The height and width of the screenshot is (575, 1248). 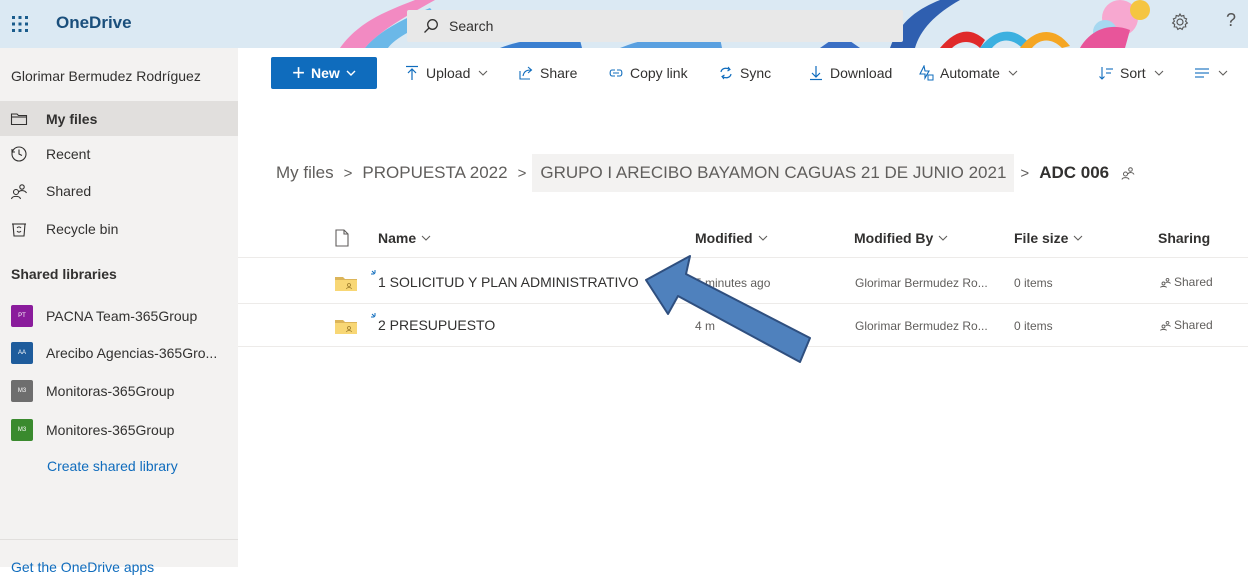 What do you see at coordinates (616, 73) in the screenshot?
I see `link-icon` at bounding box center [616, 73].